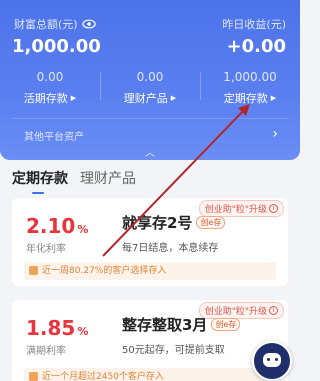 The height and width of the screenshot is (381, 320). I want to click on wealth-products-value: 0.00, so click(150, 77).